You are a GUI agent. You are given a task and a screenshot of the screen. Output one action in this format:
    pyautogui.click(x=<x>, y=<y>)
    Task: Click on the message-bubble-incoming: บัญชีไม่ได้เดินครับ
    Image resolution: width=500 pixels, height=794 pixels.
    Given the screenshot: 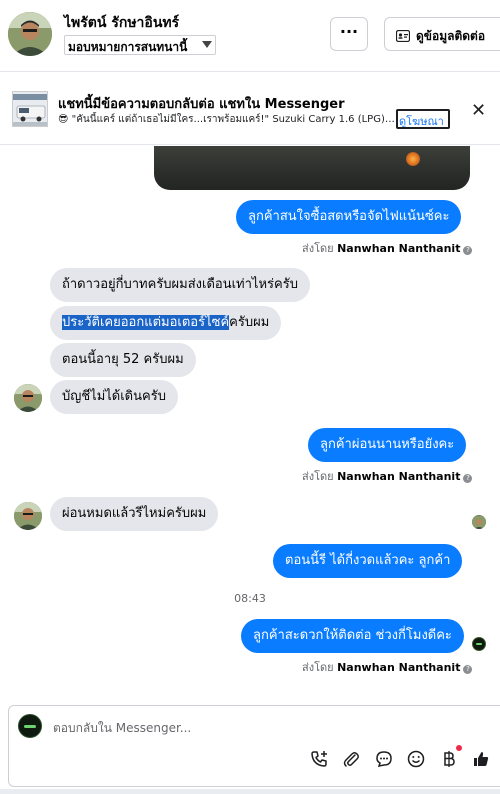 What is the action you would take?
    pyautogui.click(x=114, y=397)
    